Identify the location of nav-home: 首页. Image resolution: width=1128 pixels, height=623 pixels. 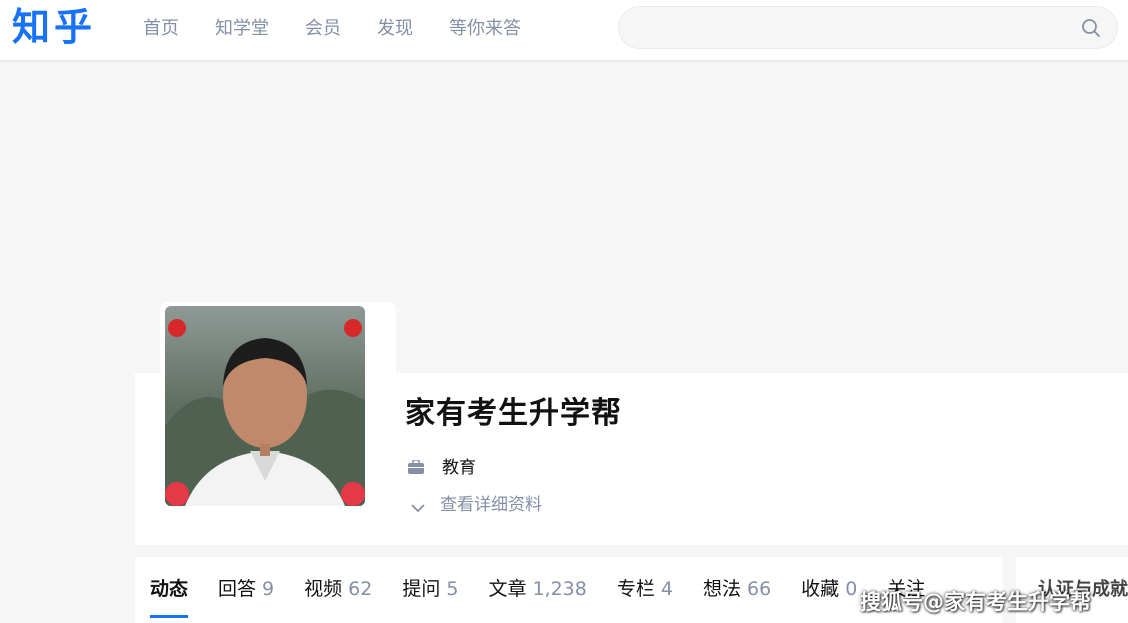
(161, 29).